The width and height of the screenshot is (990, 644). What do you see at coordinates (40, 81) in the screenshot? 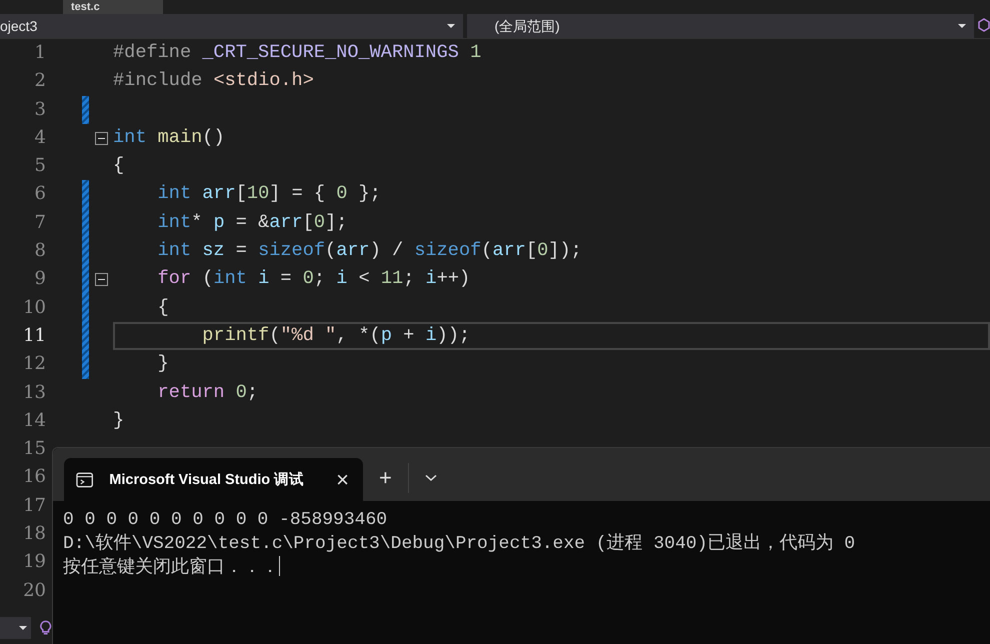
I see `line-number: 2` at bounding box center [40, 81].